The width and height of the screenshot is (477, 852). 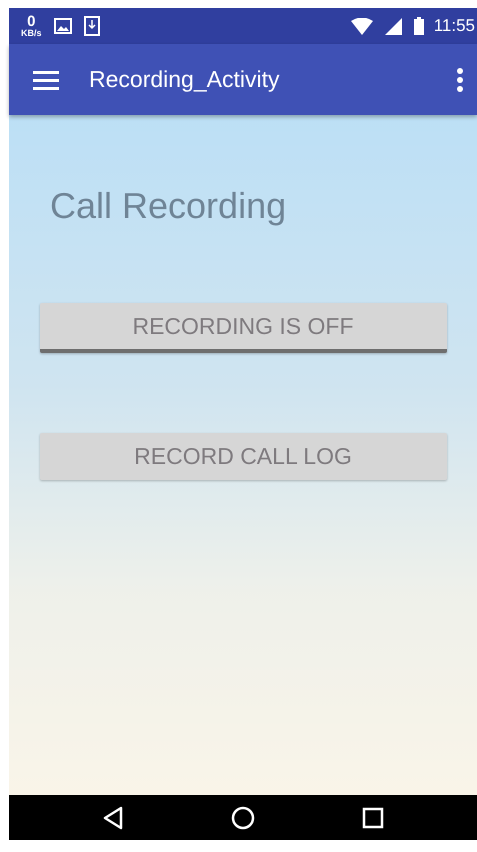 What do you see at coordinates (460, 80) in the screenshot?
I see `more-options-icon` at bounding box center [460, 80].